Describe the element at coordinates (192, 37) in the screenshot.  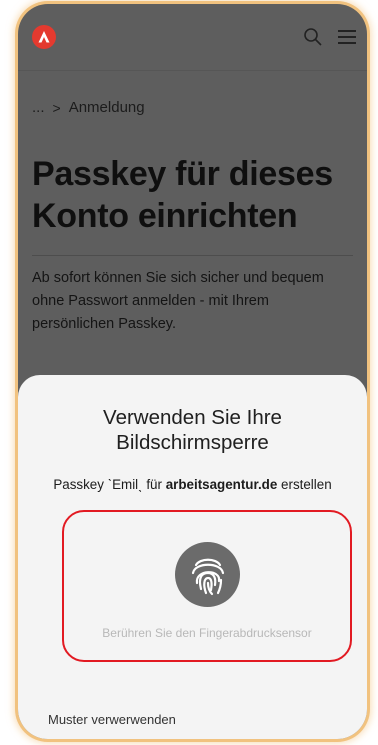
I see `app-bar` at that location.